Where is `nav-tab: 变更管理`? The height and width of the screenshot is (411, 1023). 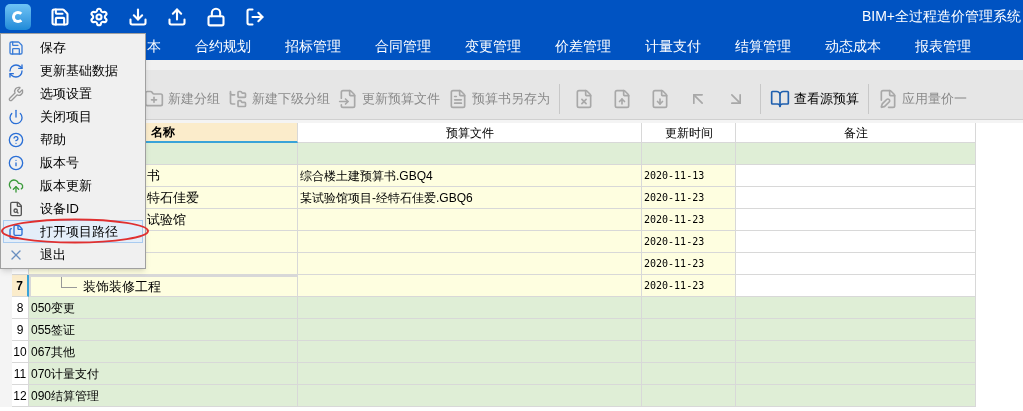
nav-tab: 变更管理 is located at coordinates (493, 46).